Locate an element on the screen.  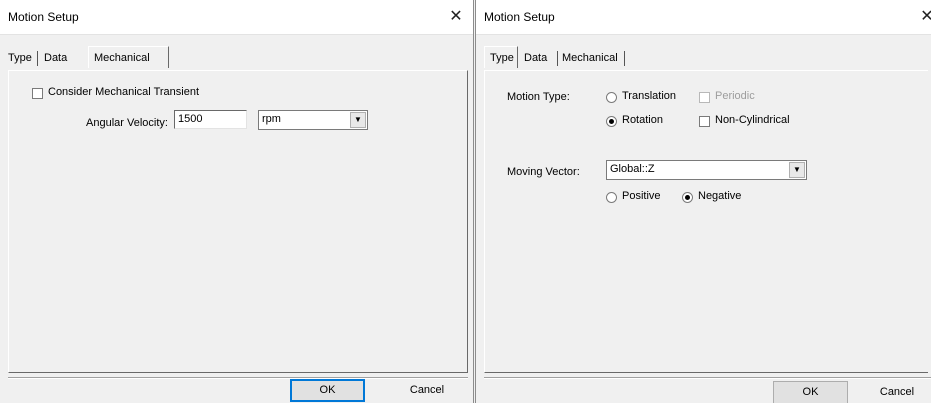
moving-vector-select: Global::Z ▼ is located at coordinates (706, 170).